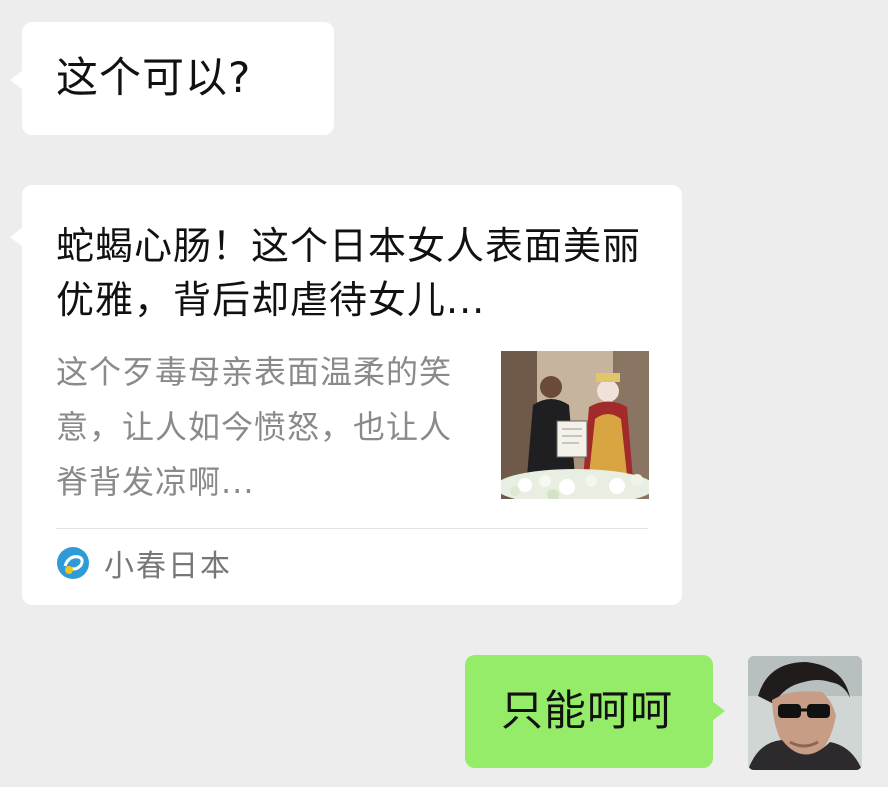 The image size is (888, 787). I want to click on user-avatar, so click(805, 713).